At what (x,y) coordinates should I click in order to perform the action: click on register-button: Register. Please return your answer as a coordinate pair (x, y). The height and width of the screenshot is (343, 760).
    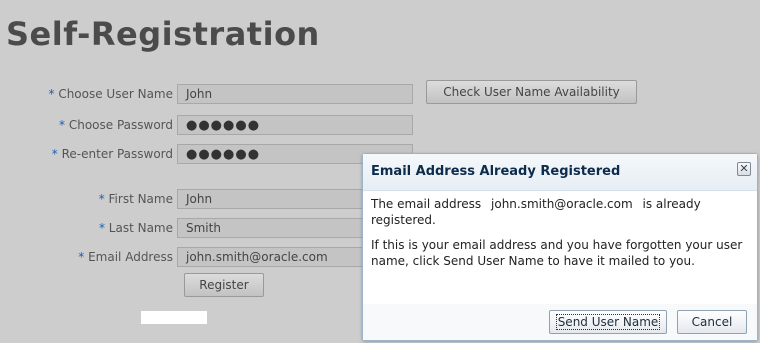
    Looking at the image, I should click on (224, 285).